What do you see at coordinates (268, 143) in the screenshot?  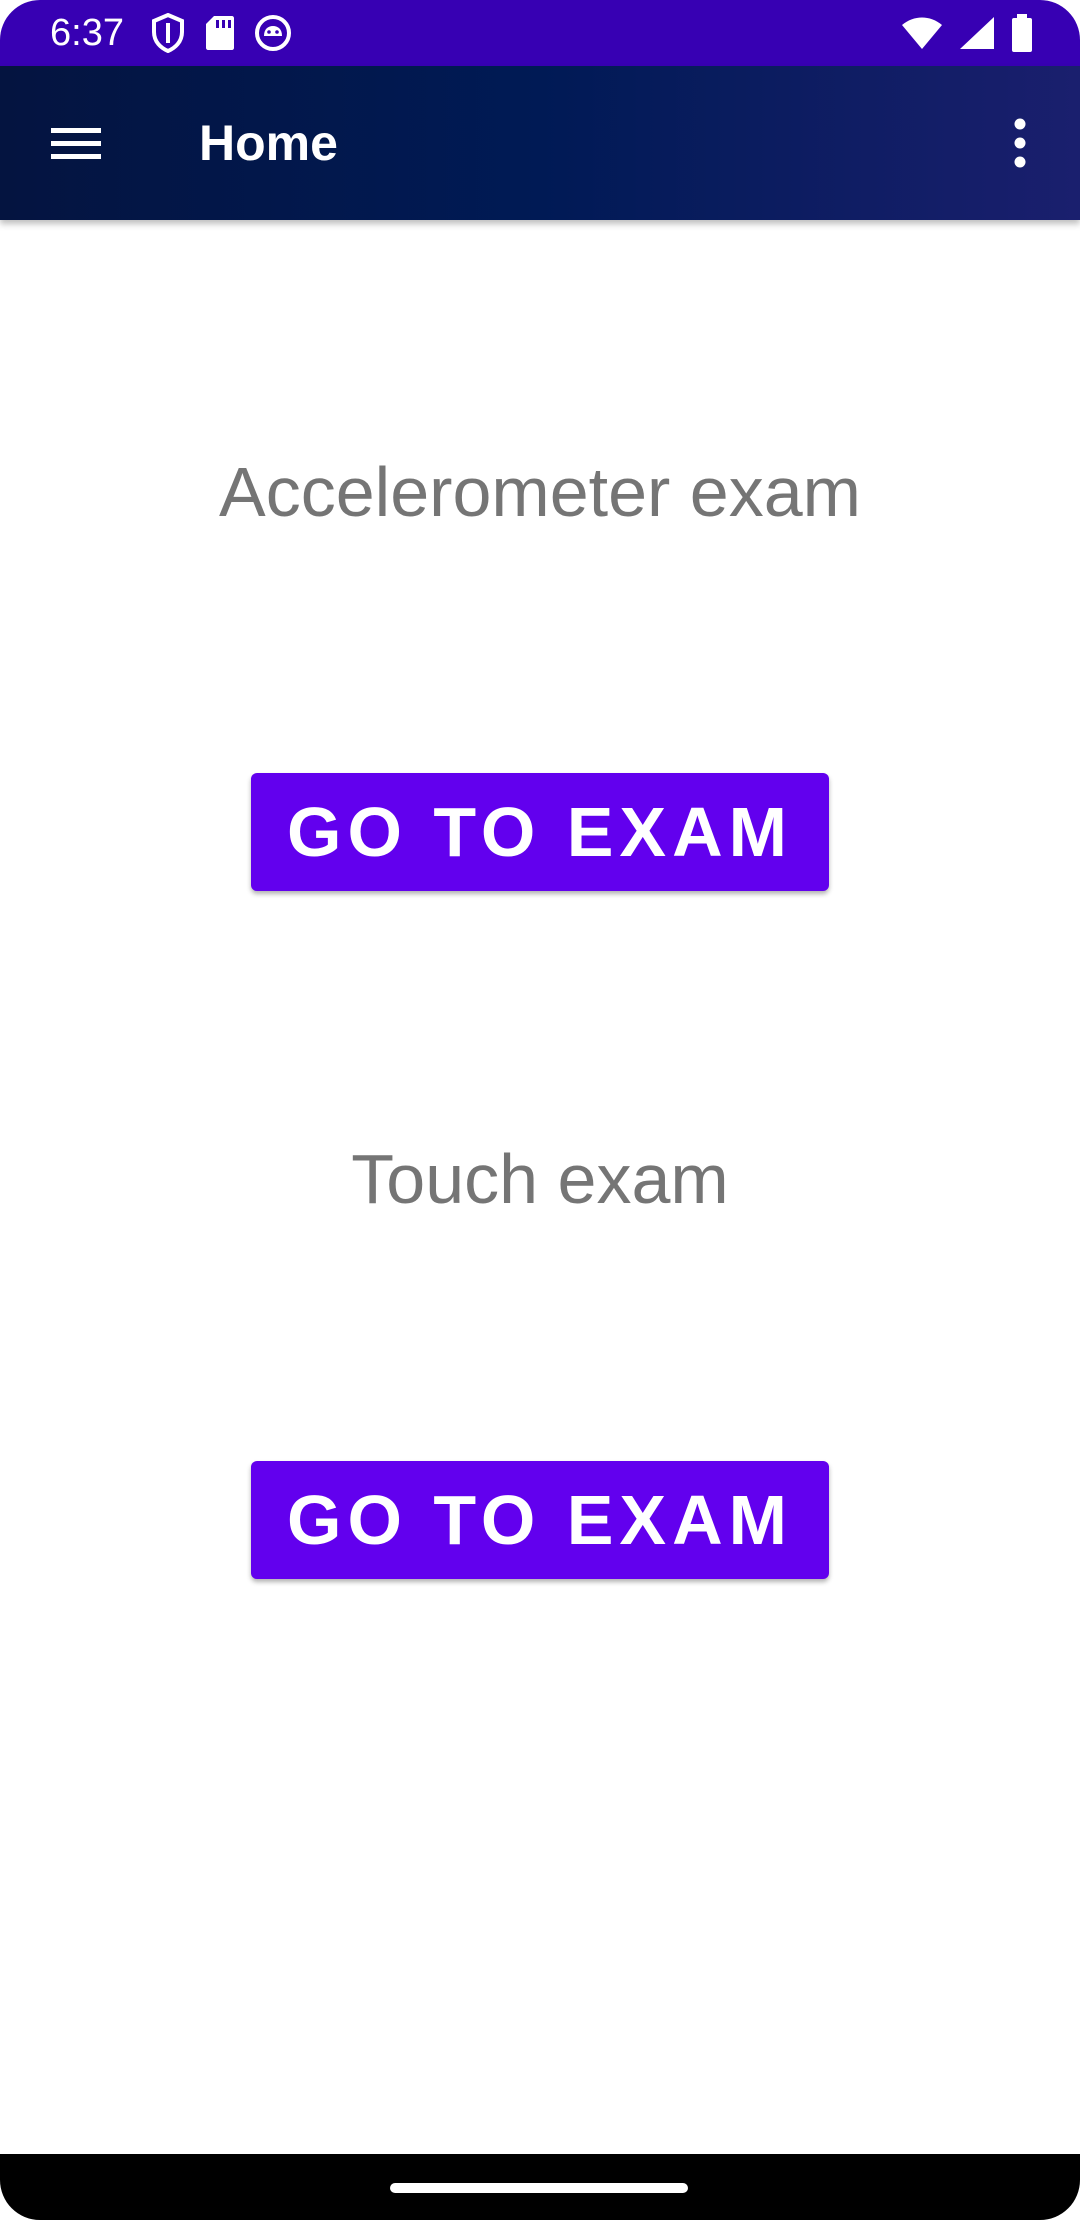 I see `page-title: Home` at bounding box center [268, 143].